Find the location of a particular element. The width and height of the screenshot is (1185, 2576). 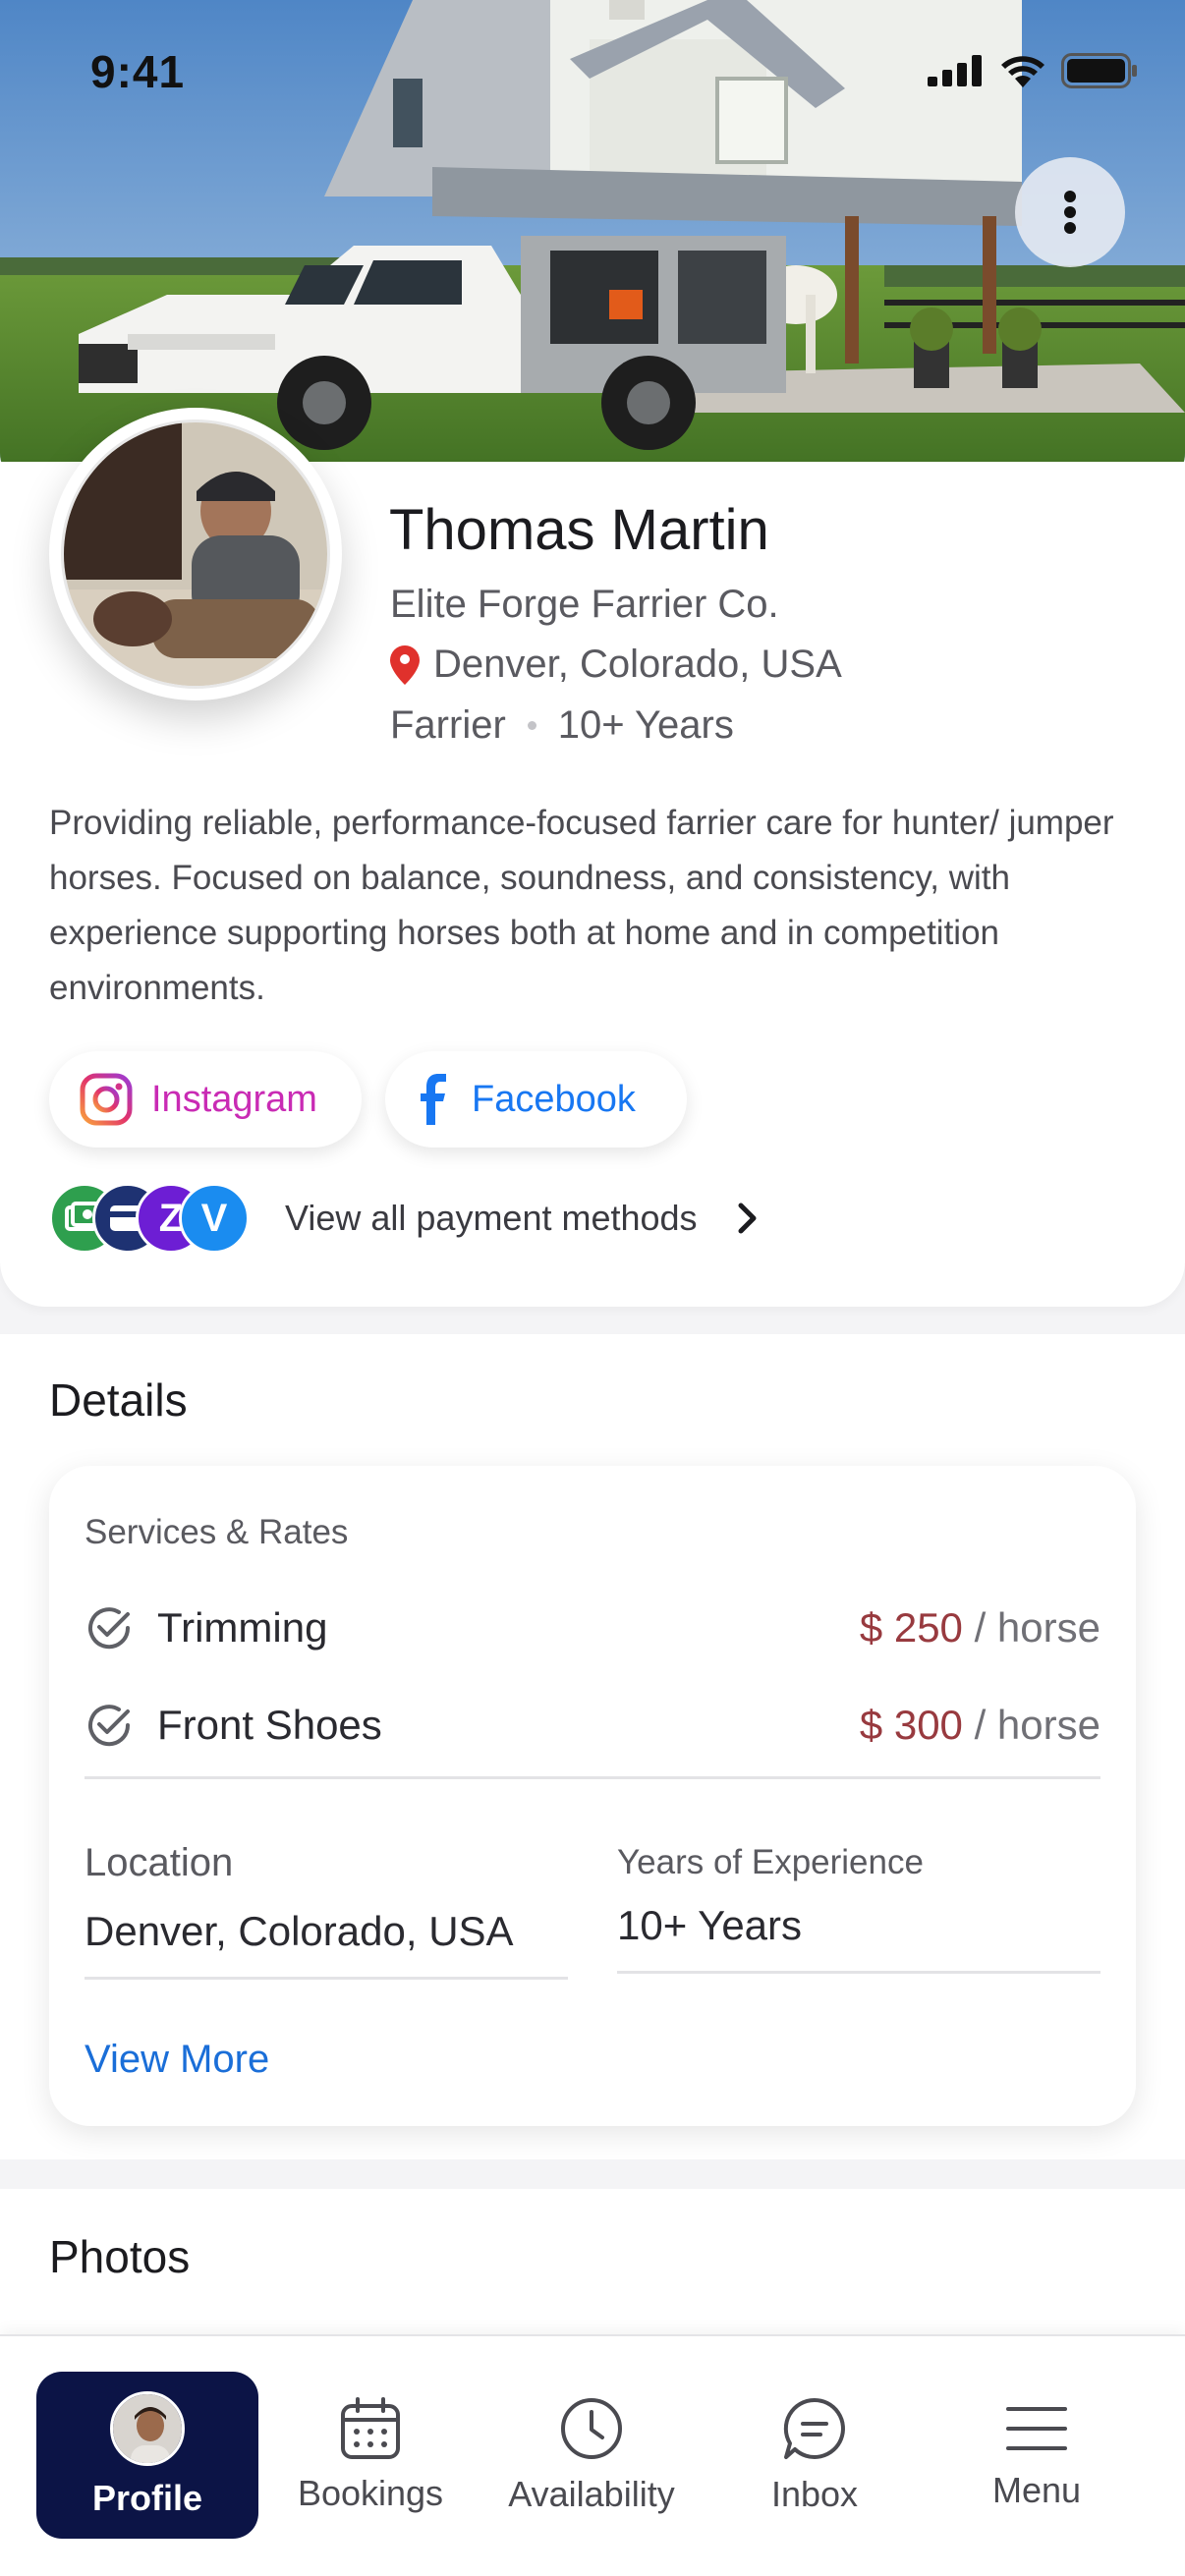

profile-location: Denver, Colorado, USA is located at coordinates (616, 665).